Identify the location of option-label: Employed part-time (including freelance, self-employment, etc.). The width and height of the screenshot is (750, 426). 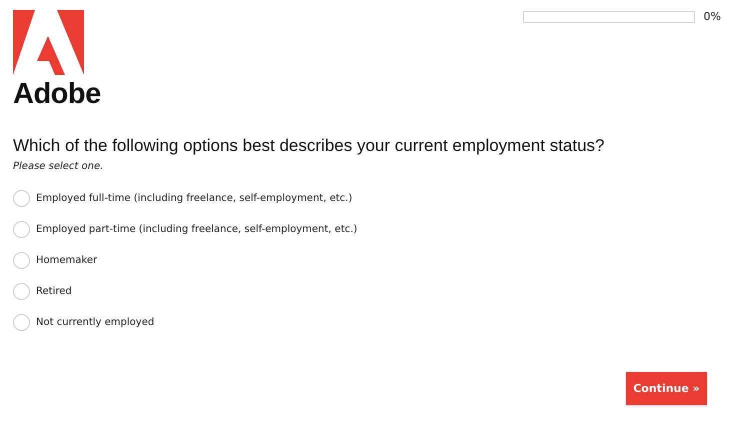
(197, 229).